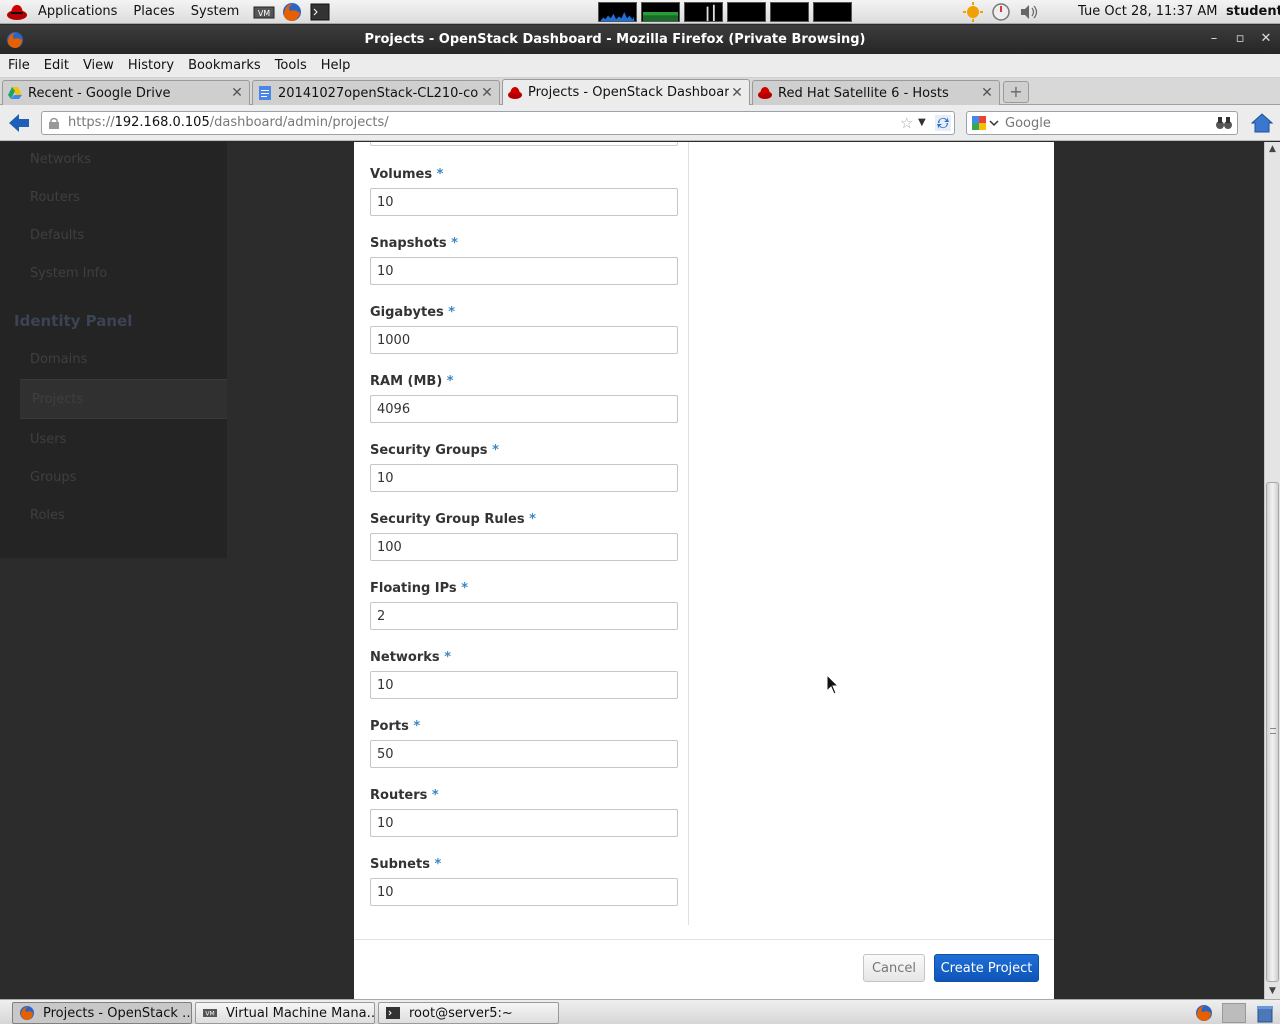 This screenshot has height=1024, width=1280. Describe the element at coordinates (725, 12) in the screenshot. I see `system-monitor-applet` at that location.